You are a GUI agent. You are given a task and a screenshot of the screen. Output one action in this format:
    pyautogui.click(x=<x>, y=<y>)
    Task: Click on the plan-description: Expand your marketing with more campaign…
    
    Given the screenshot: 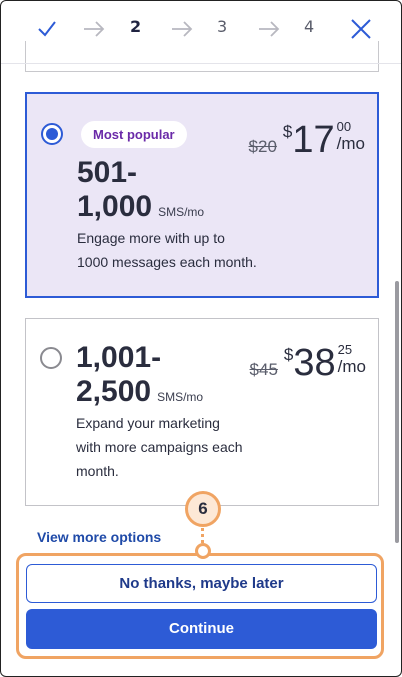 What is the action you would take?
    pyautogui.click(x=159, y=447)
    